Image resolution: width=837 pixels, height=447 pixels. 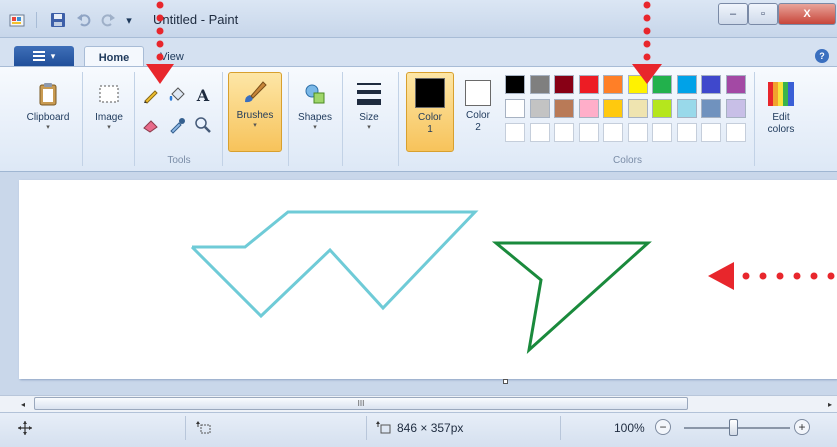 What do you see at coordinates (647, 42) in the screenshot?
I see `annotation-arrow-colors` at bounding box center [647, 42].